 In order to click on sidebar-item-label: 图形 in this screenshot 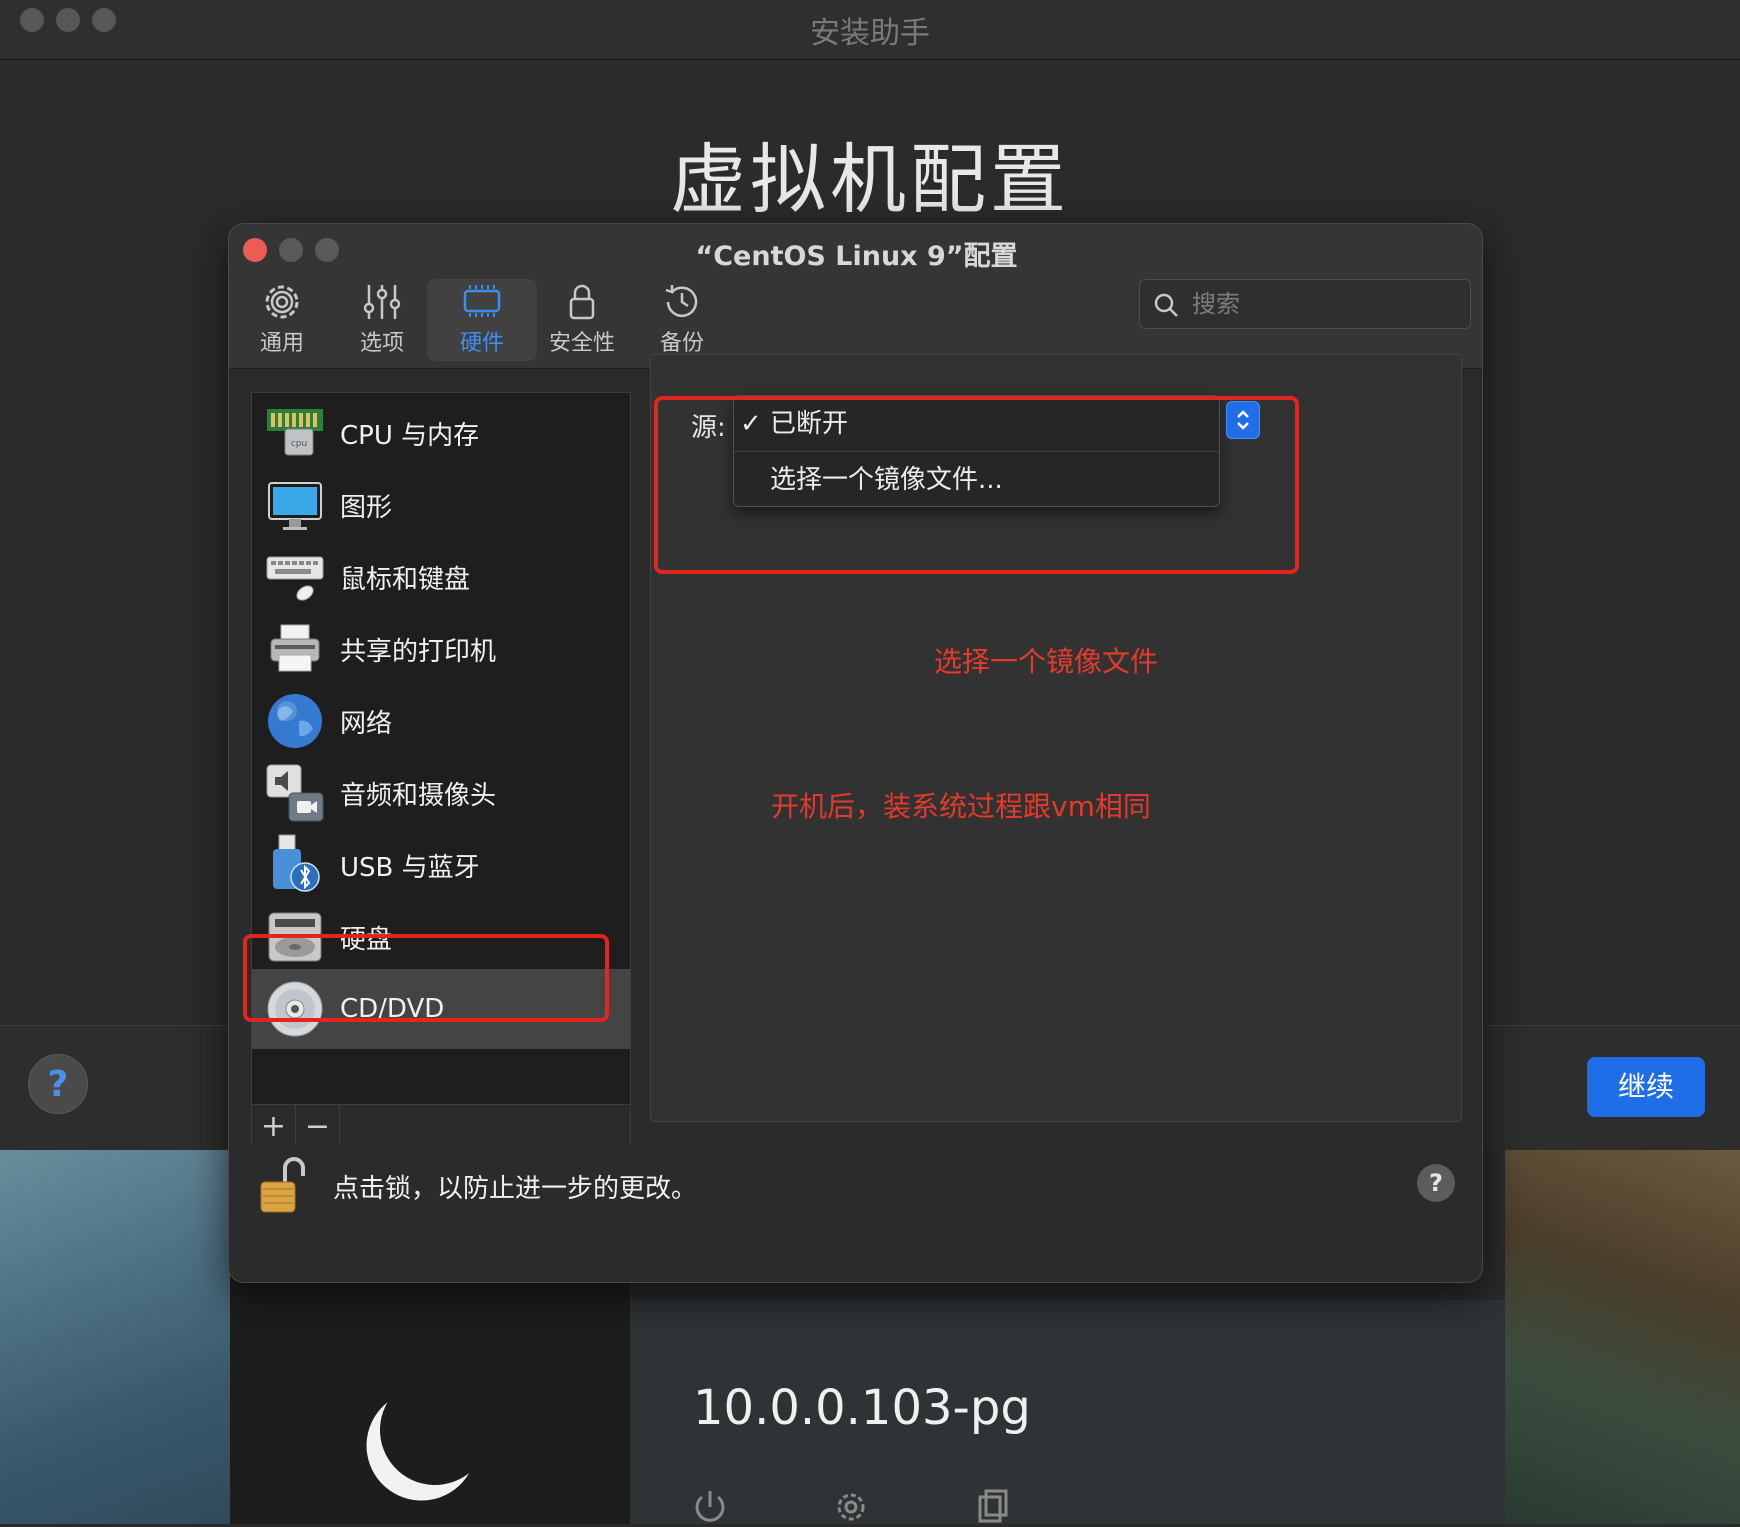, I will do `click(366, 507)`.